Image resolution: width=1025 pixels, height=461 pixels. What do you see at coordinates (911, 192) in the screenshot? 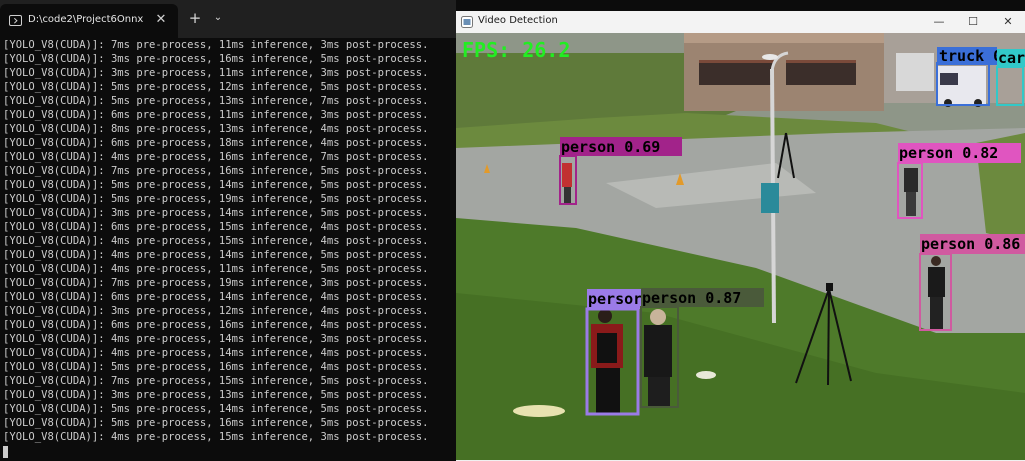
I see `person-figure` at bounding box center [911, 192].